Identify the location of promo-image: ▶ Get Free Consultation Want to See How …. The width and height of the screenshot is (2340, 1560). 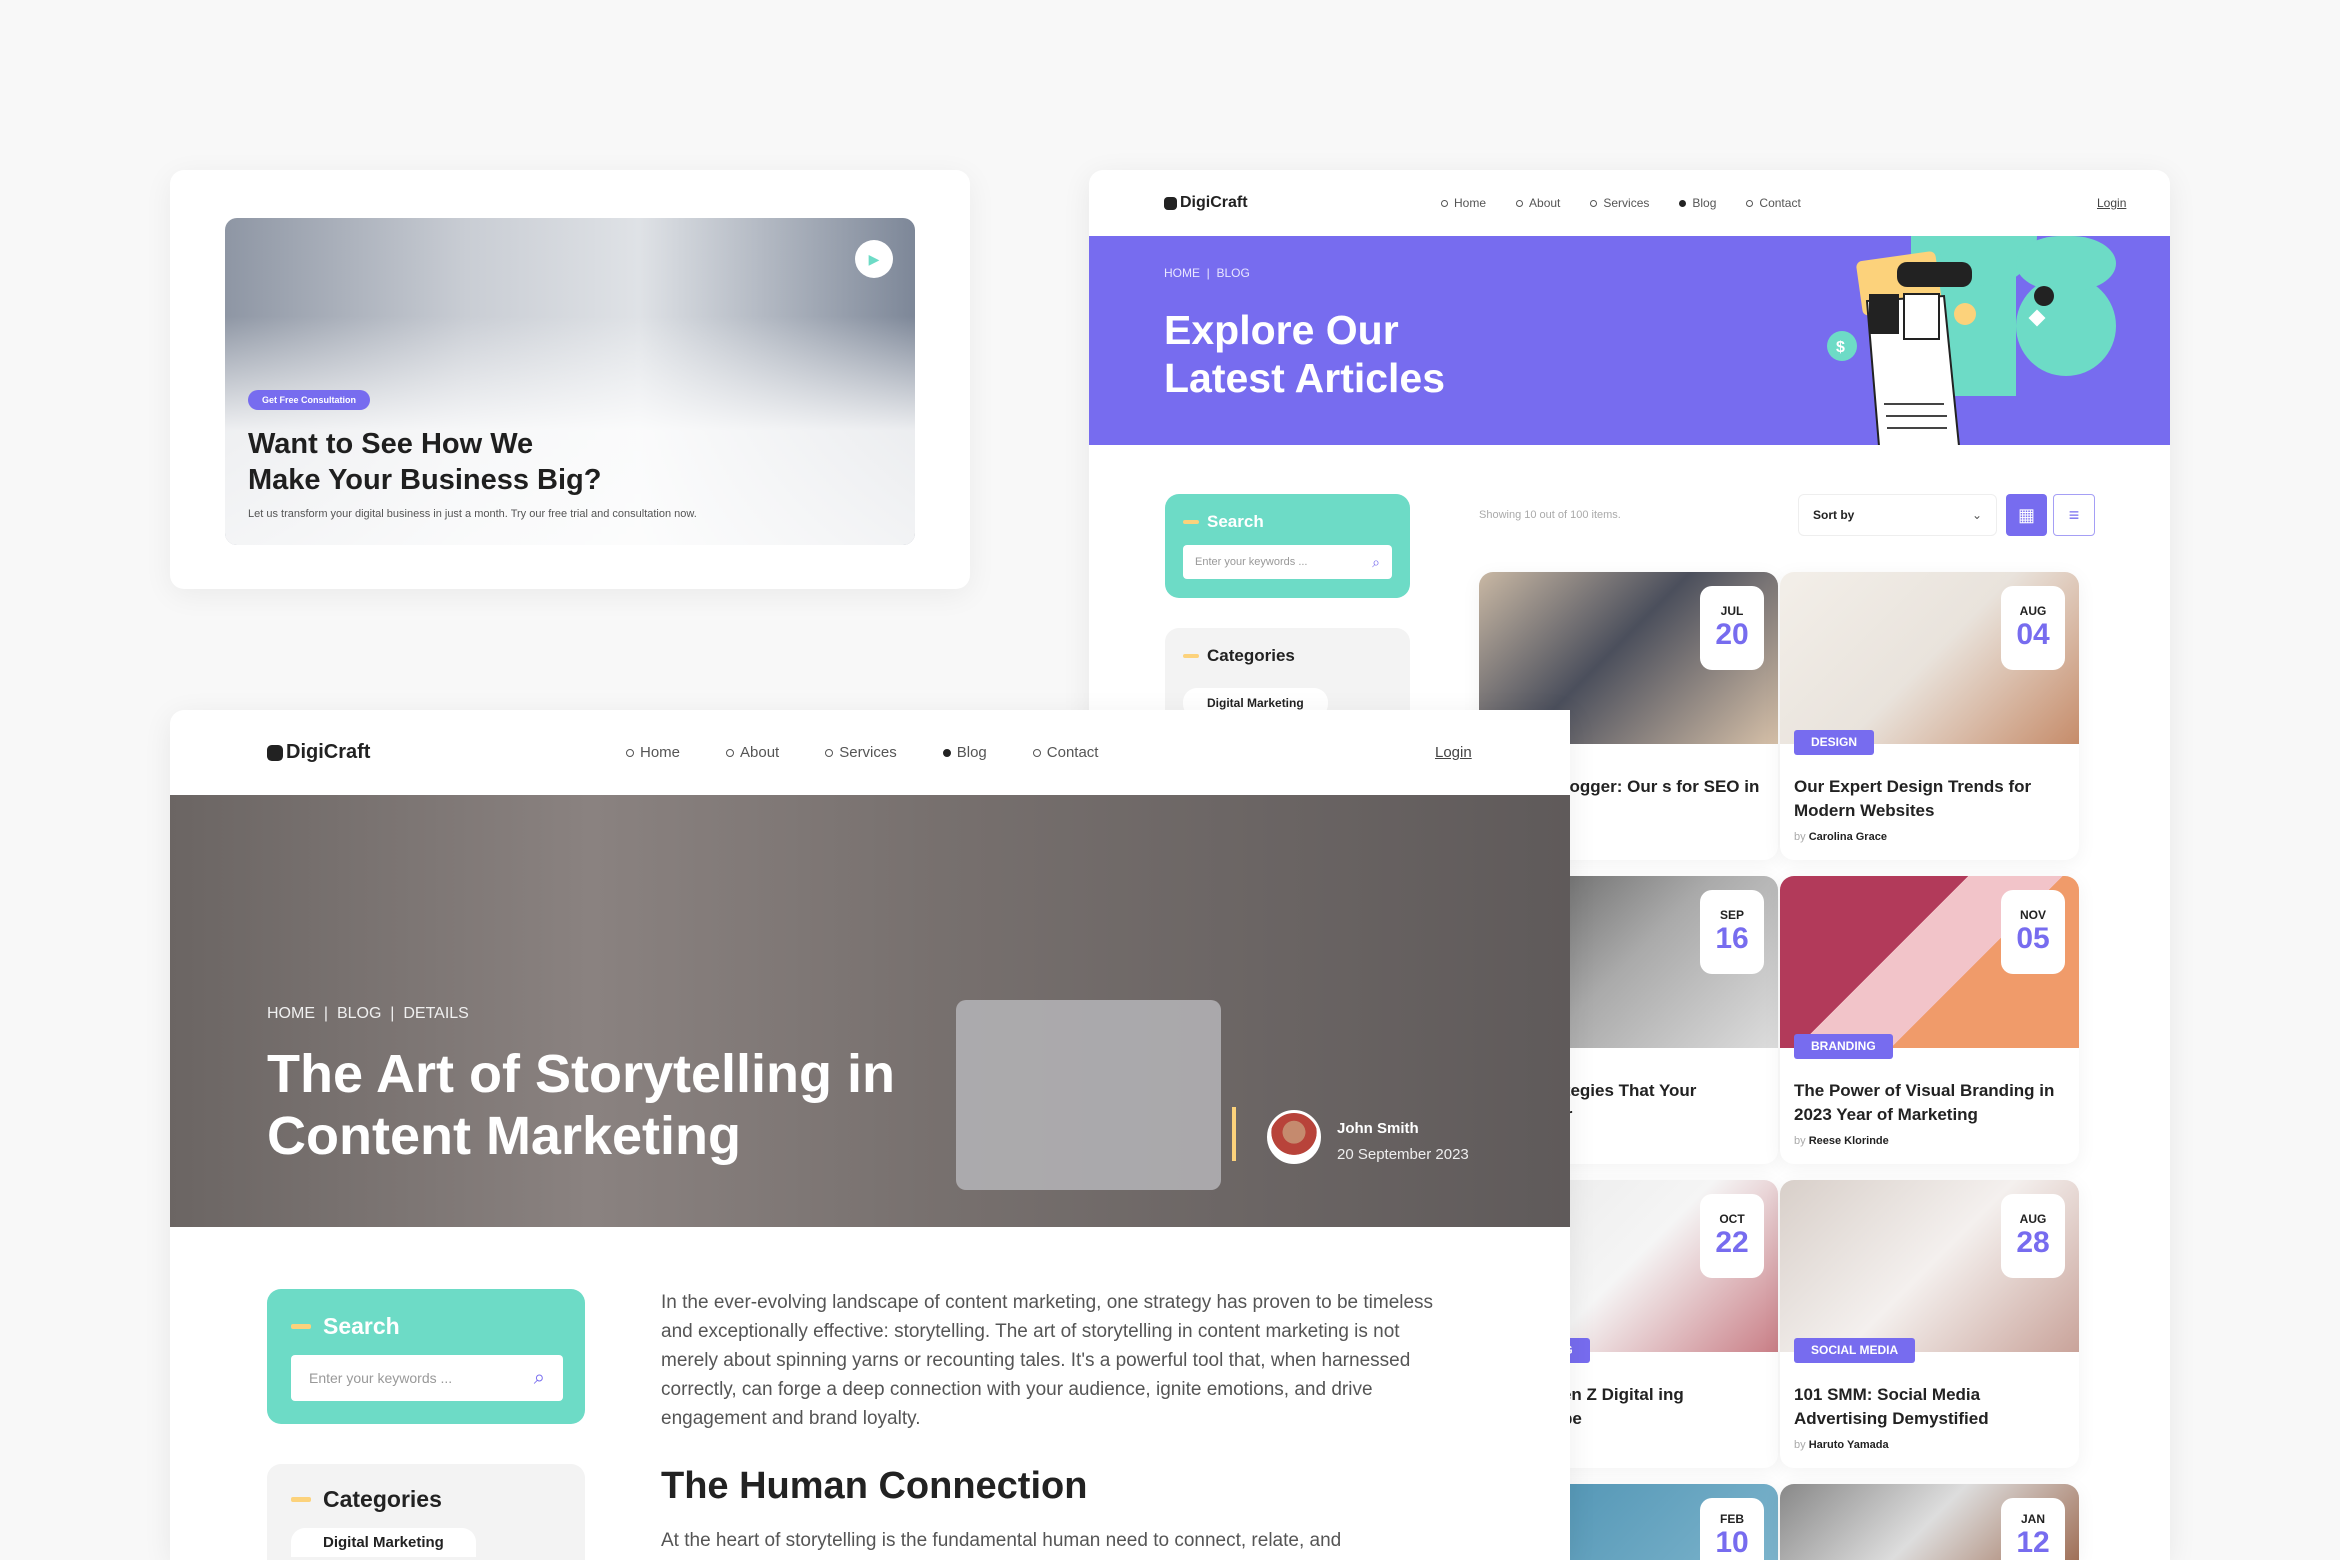
(570, 381).